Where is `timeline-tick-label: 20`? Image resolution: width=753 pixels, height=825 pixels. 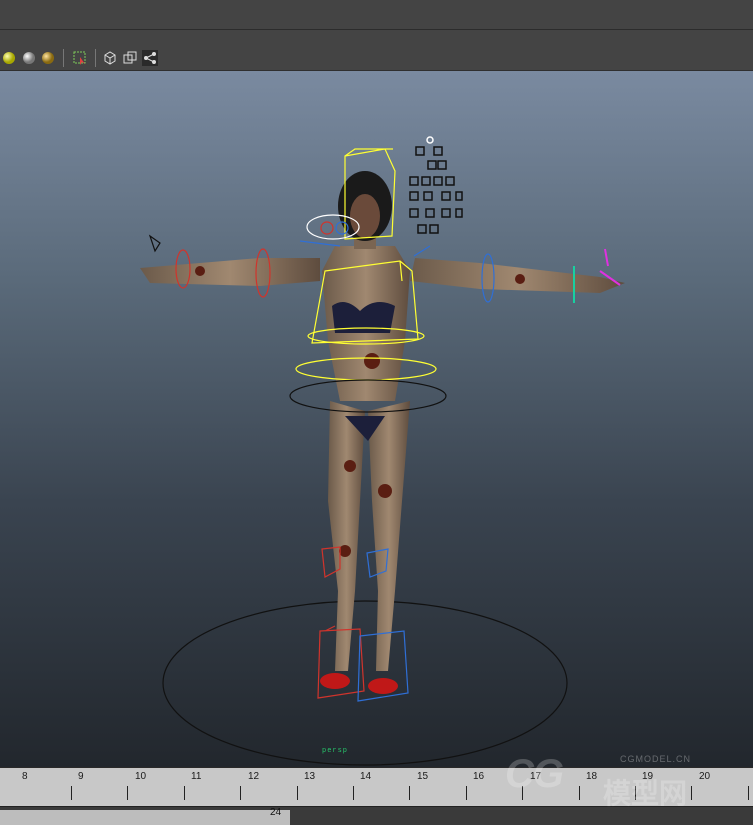
timeline-tick-label: 20 is located at coordinates (705, 776).